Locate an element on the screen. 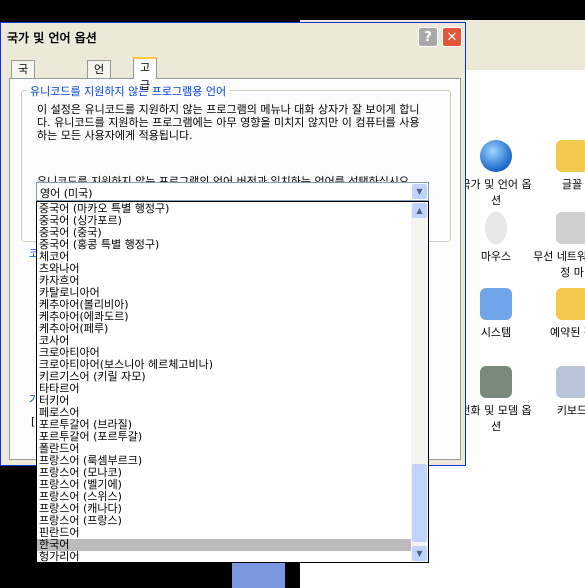 This screenshot has height=588, width=585. list-item: 키르기스어 (키릴 자모) is located at coordinates (224, 377).